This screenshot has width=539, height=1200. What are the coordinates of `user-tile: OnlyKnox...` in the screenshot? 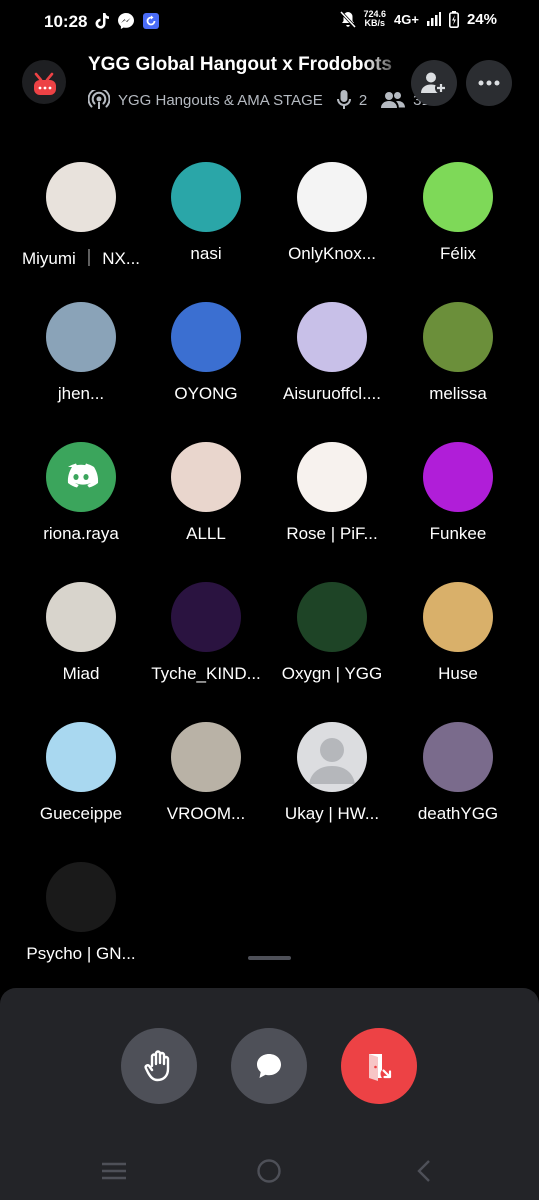 It's located at (332, 216).